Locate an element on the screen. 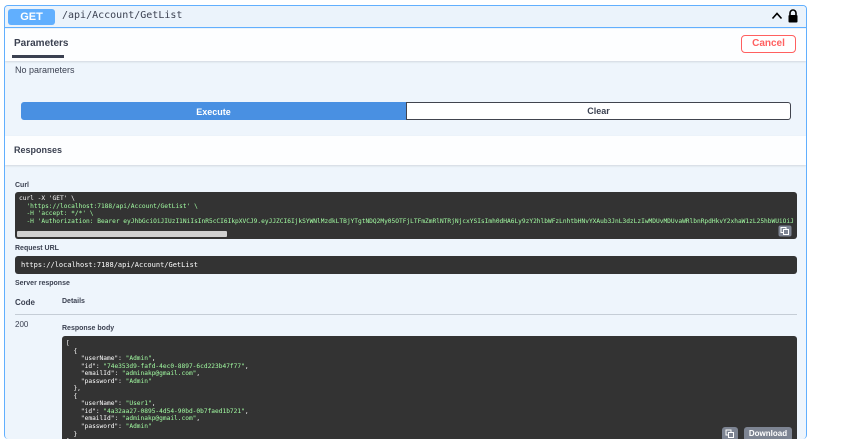 This screenshot has width=850, height=439. parameters-header: Parameters Cancel is located at coordinates (405, 45).